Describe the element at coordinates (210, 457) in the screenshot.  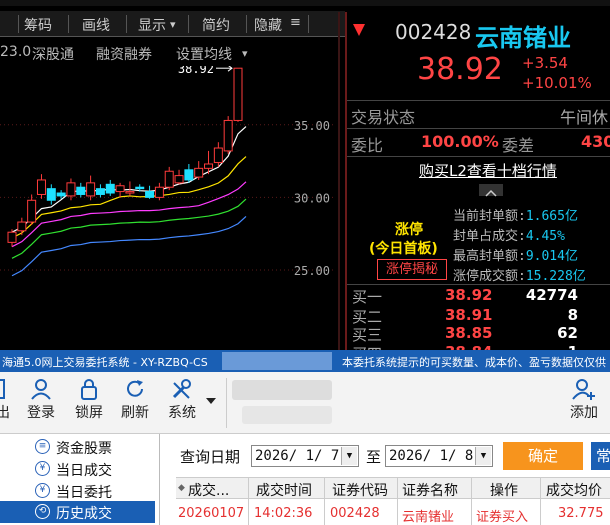
I see `query-date-label: 查询日期` at that location.